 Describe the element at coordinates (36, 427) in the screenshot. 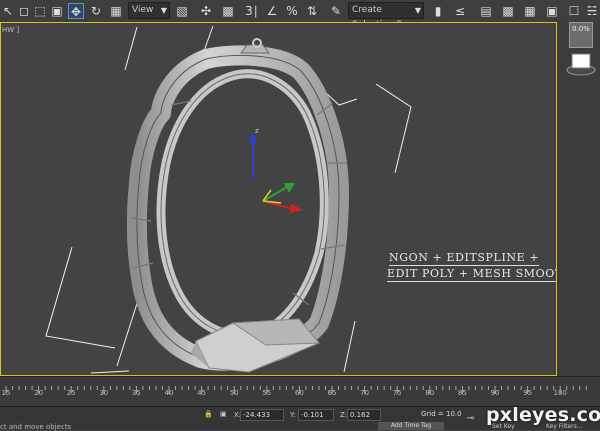

I see `prompt-line: ct and move objects` at that location.